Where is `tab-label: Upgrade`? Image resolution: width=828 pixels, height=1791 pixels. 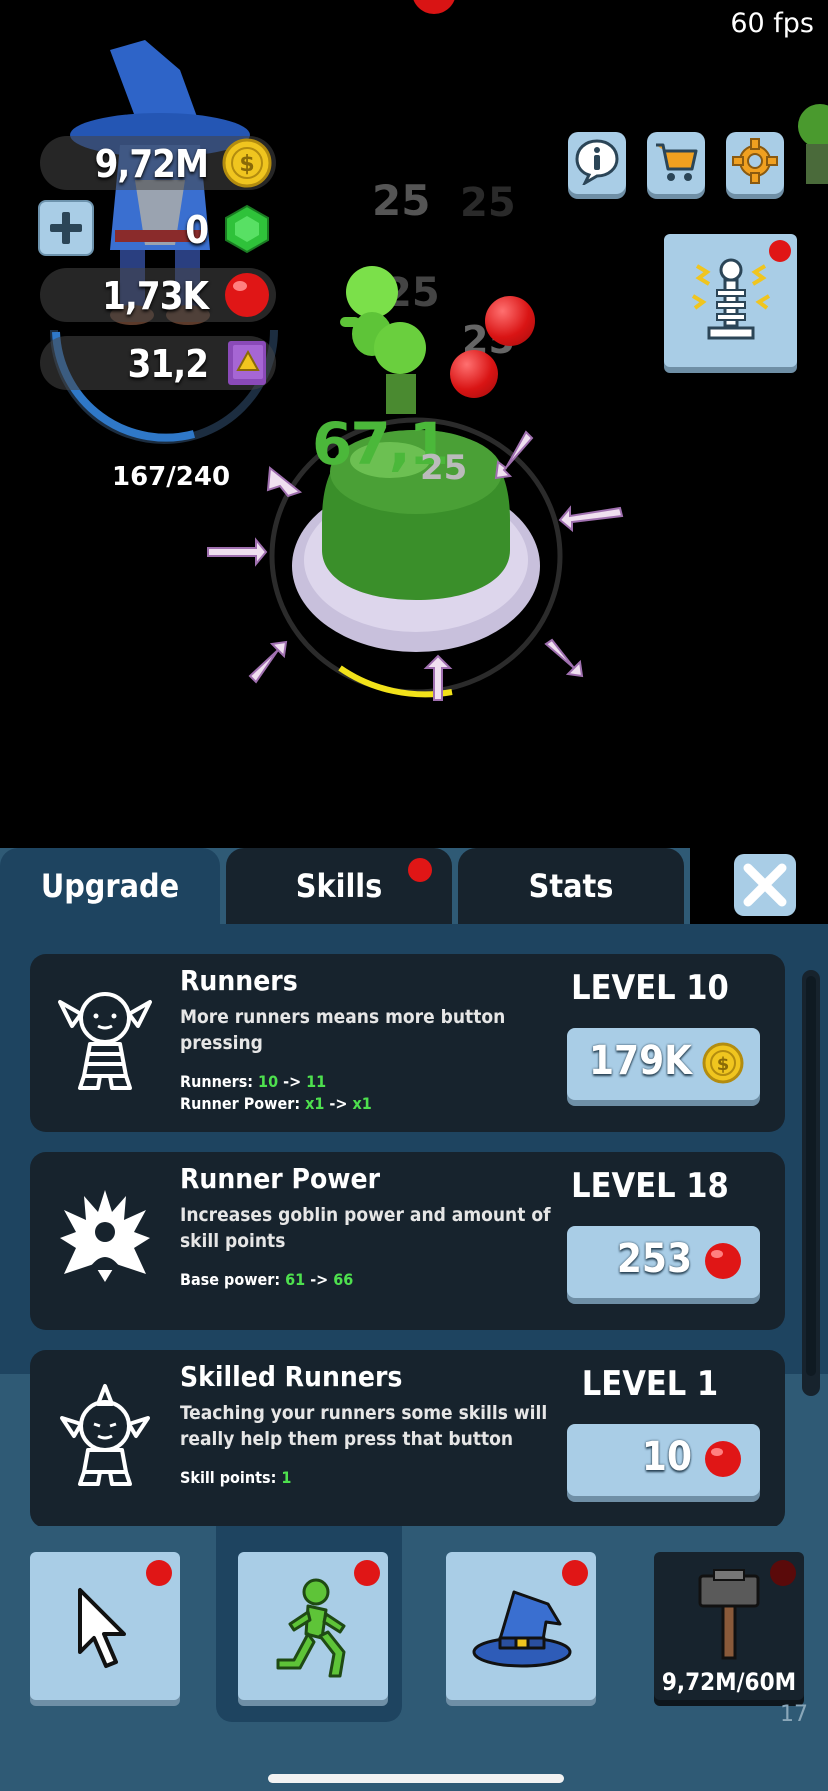
tab-label: Upgrade is located at coordinates (110, 886).